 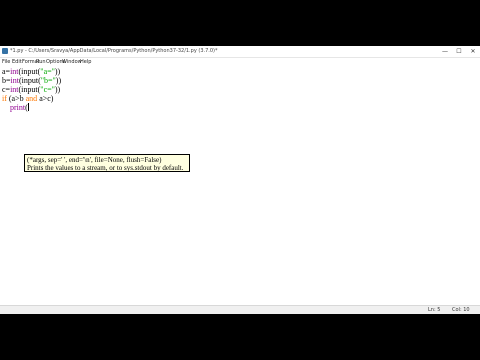 I want to click on status-col: Col: 10, so click(x=461, y=310).